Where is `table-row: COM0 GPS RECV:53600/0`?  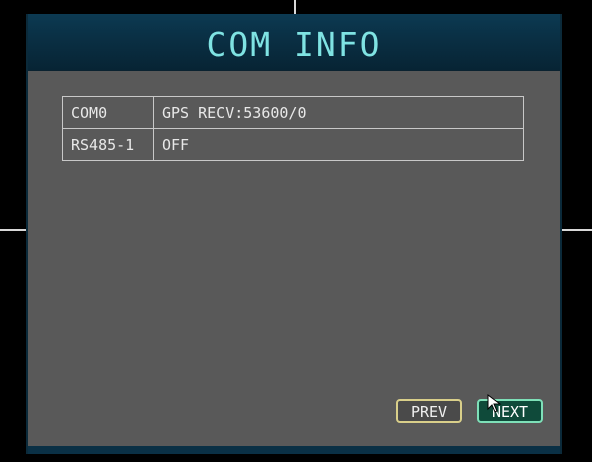 table-row: COM0 GPS RECV:53600/0 is located at coordinates (293, 112).